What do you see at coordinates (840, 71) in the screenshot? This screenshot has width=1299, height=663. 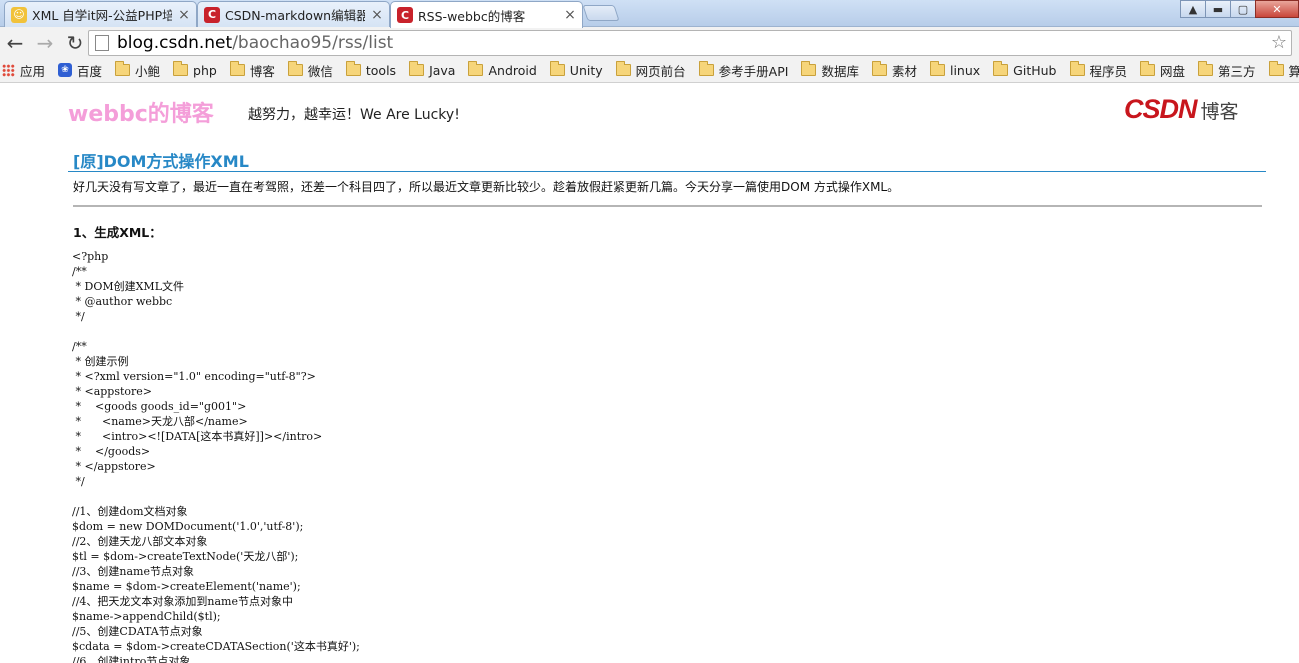 I see `bookmark-label: 数据库` at bounding box center [840, 71].